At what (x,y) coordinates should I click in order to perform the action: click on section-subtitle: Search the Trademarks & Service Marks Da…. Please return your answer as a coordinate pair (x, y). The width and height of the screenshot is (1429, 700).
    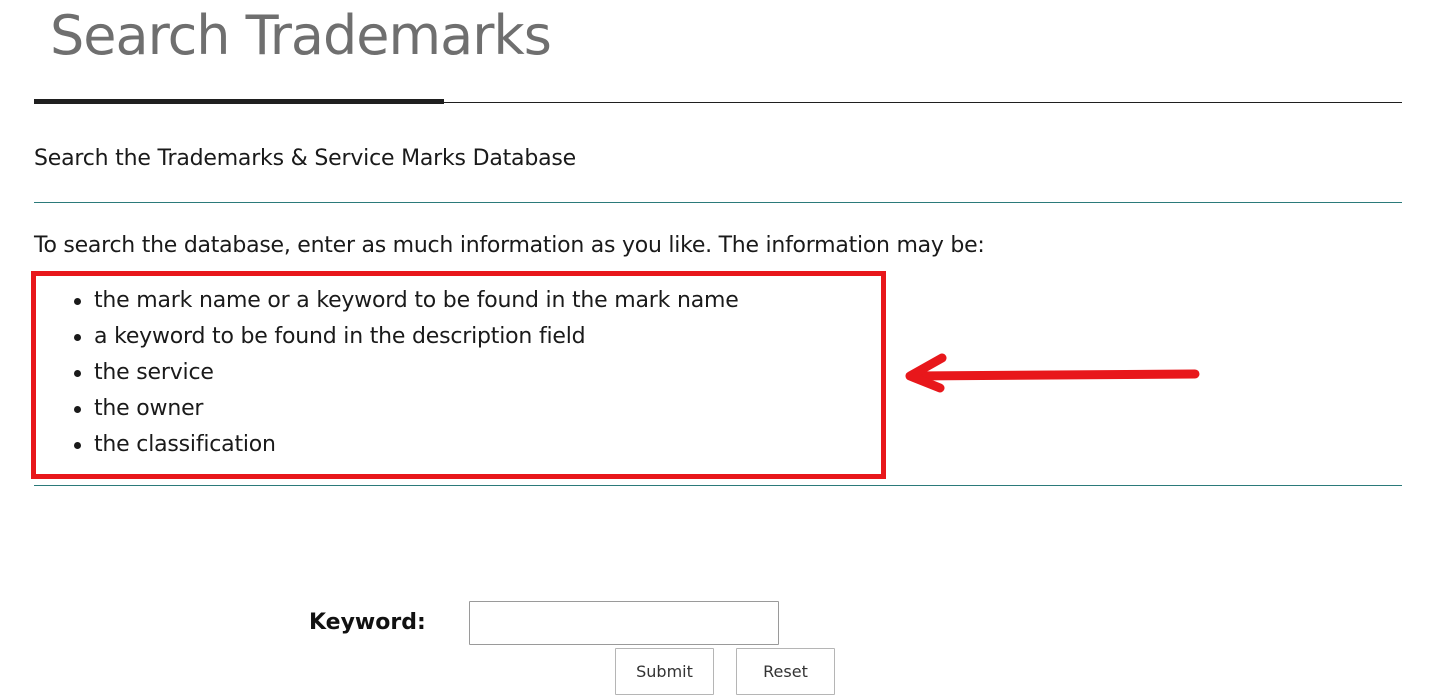
    Looking at the image, I should click on (305, 158).